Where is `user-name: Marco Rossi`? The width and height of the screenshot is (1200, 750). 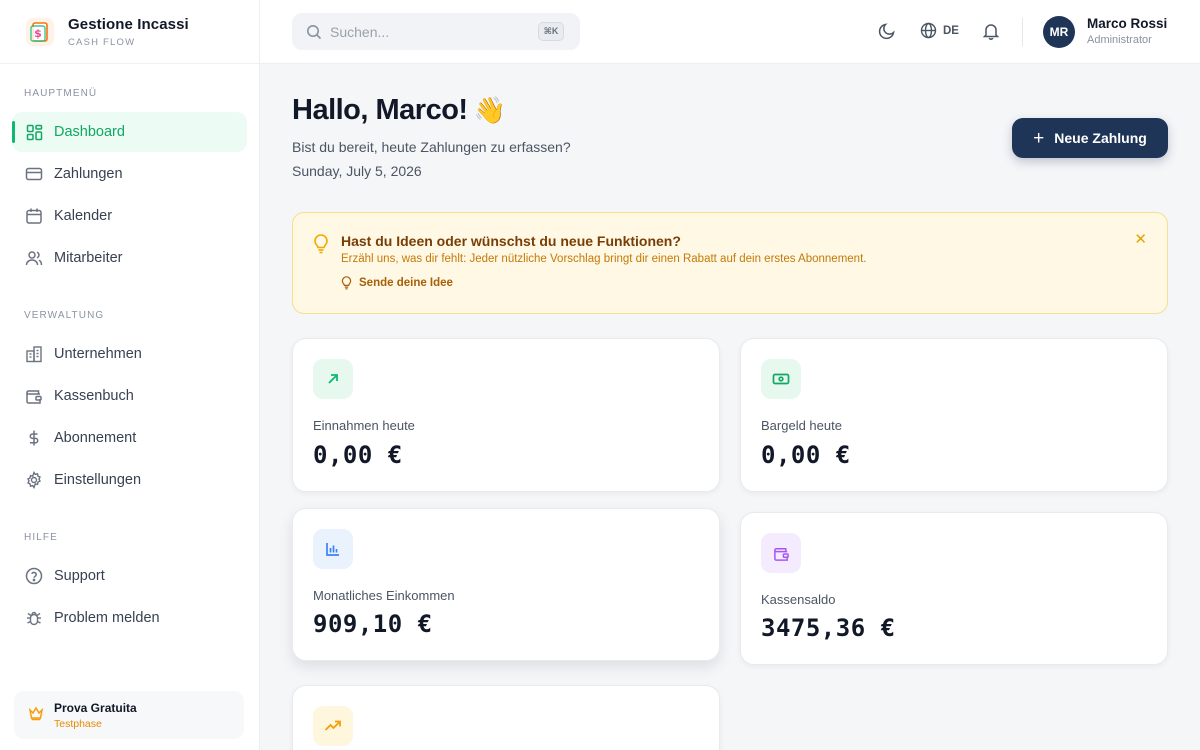 user-name: Marco Rossi is located at coordinates (1127, 23).